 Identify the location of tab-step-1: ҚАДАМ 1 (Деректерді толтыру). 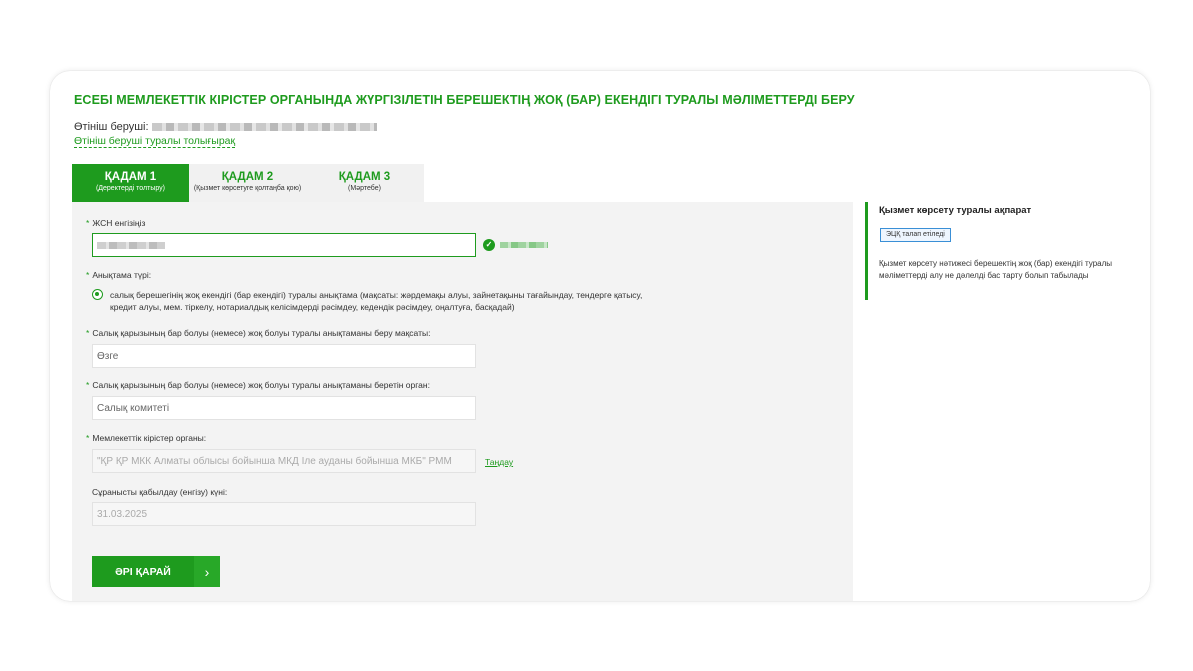
(130, 187).